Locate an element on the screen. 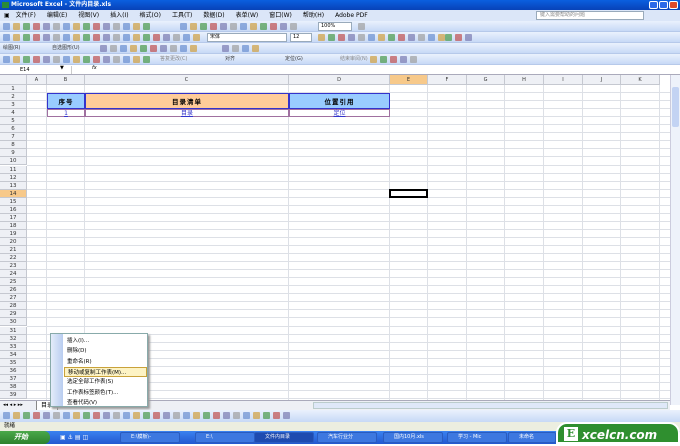  row-header-31: 31 is located at coordinates (13, 330).